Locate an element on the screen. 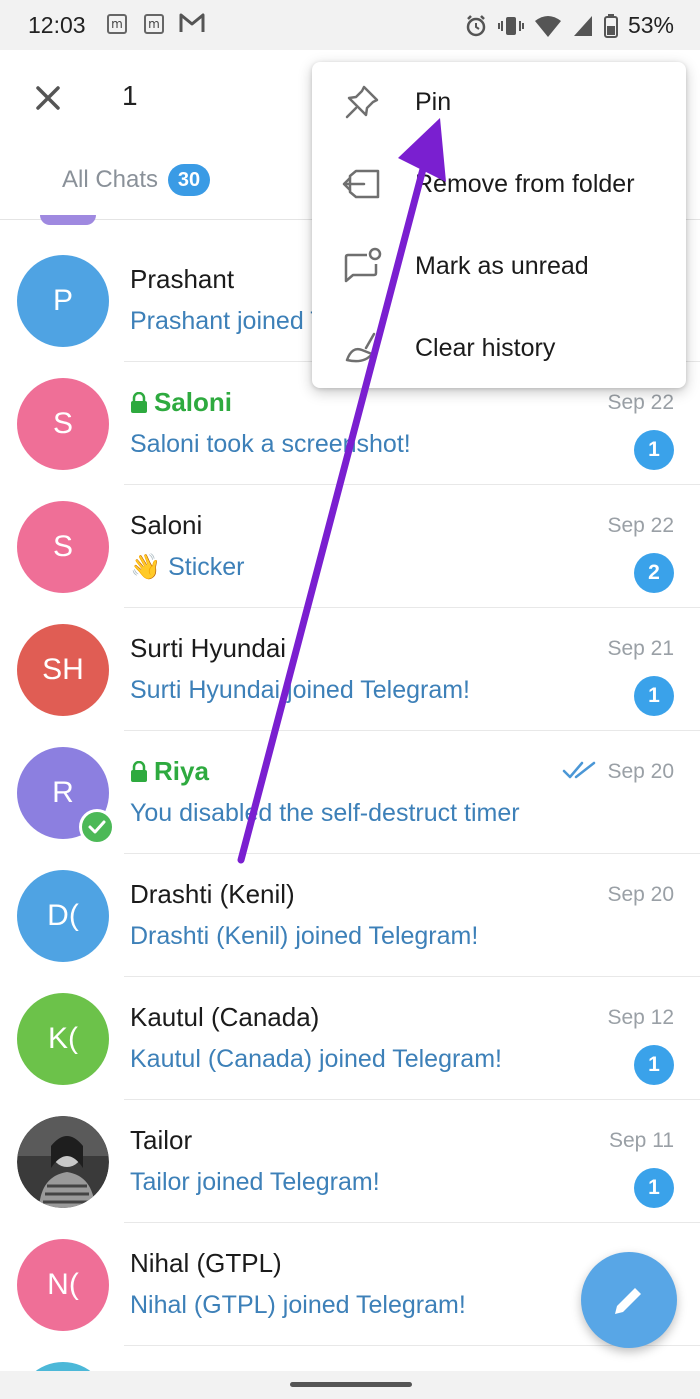 Image resolution: width=700 pixels, height=1399 pixels. chat-name: Nihal (GTPL) is located at coordinates (206, 1263).